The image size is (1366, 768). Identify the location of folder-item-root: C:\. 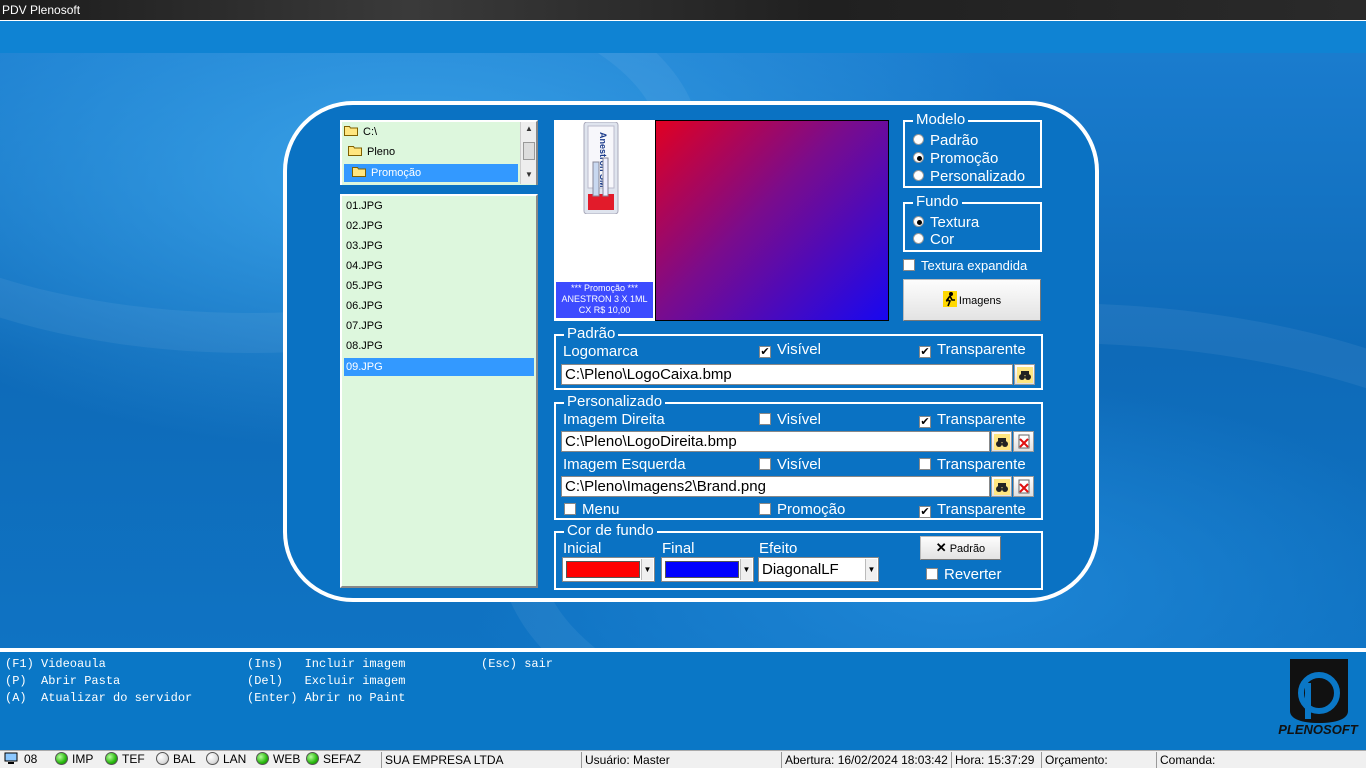
(360, 132).